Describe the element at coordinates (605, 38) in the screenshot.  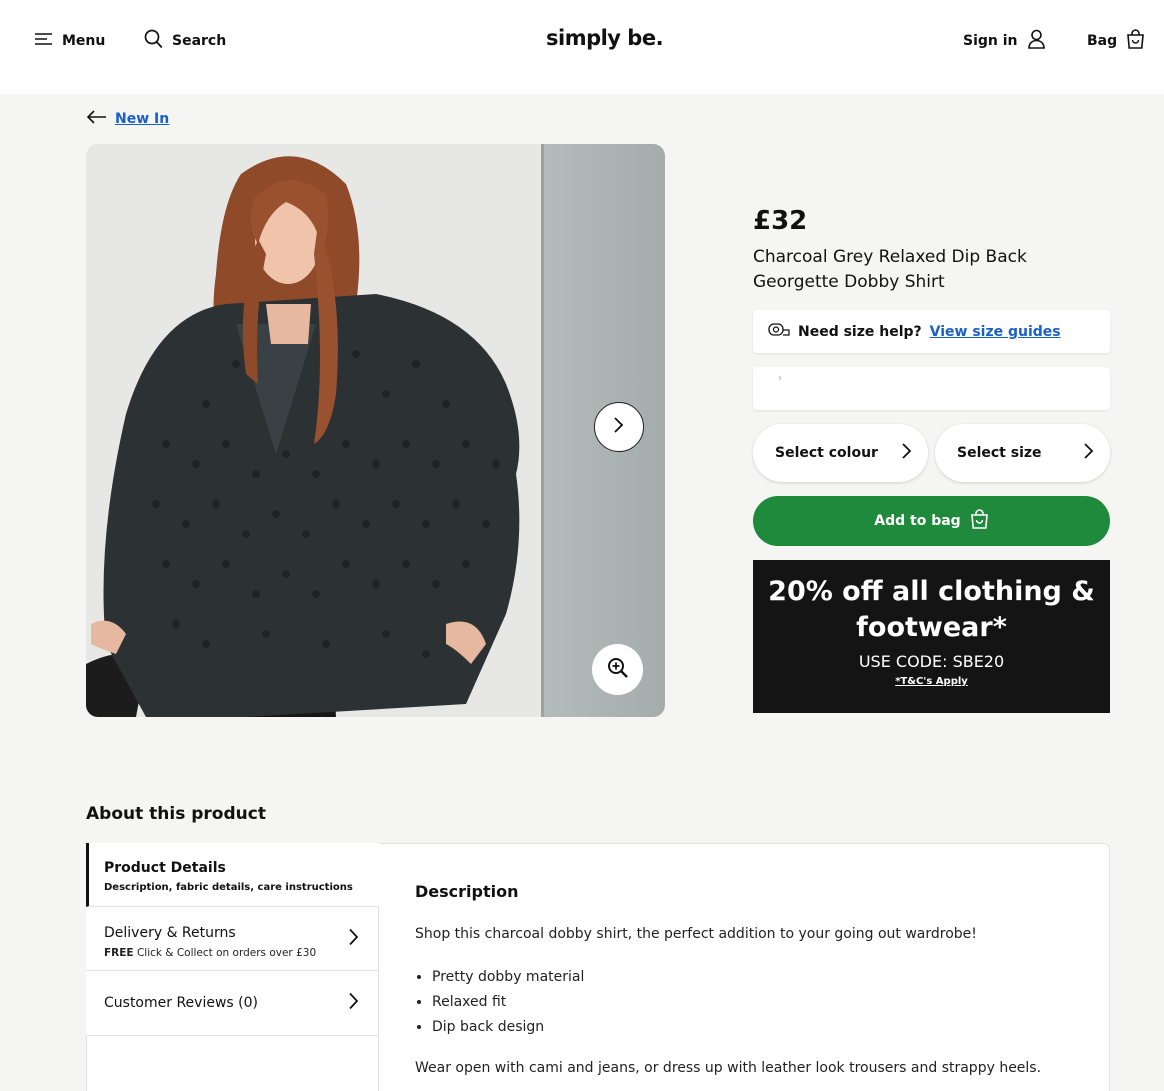
I see `site-logo: simply be.` at that location.